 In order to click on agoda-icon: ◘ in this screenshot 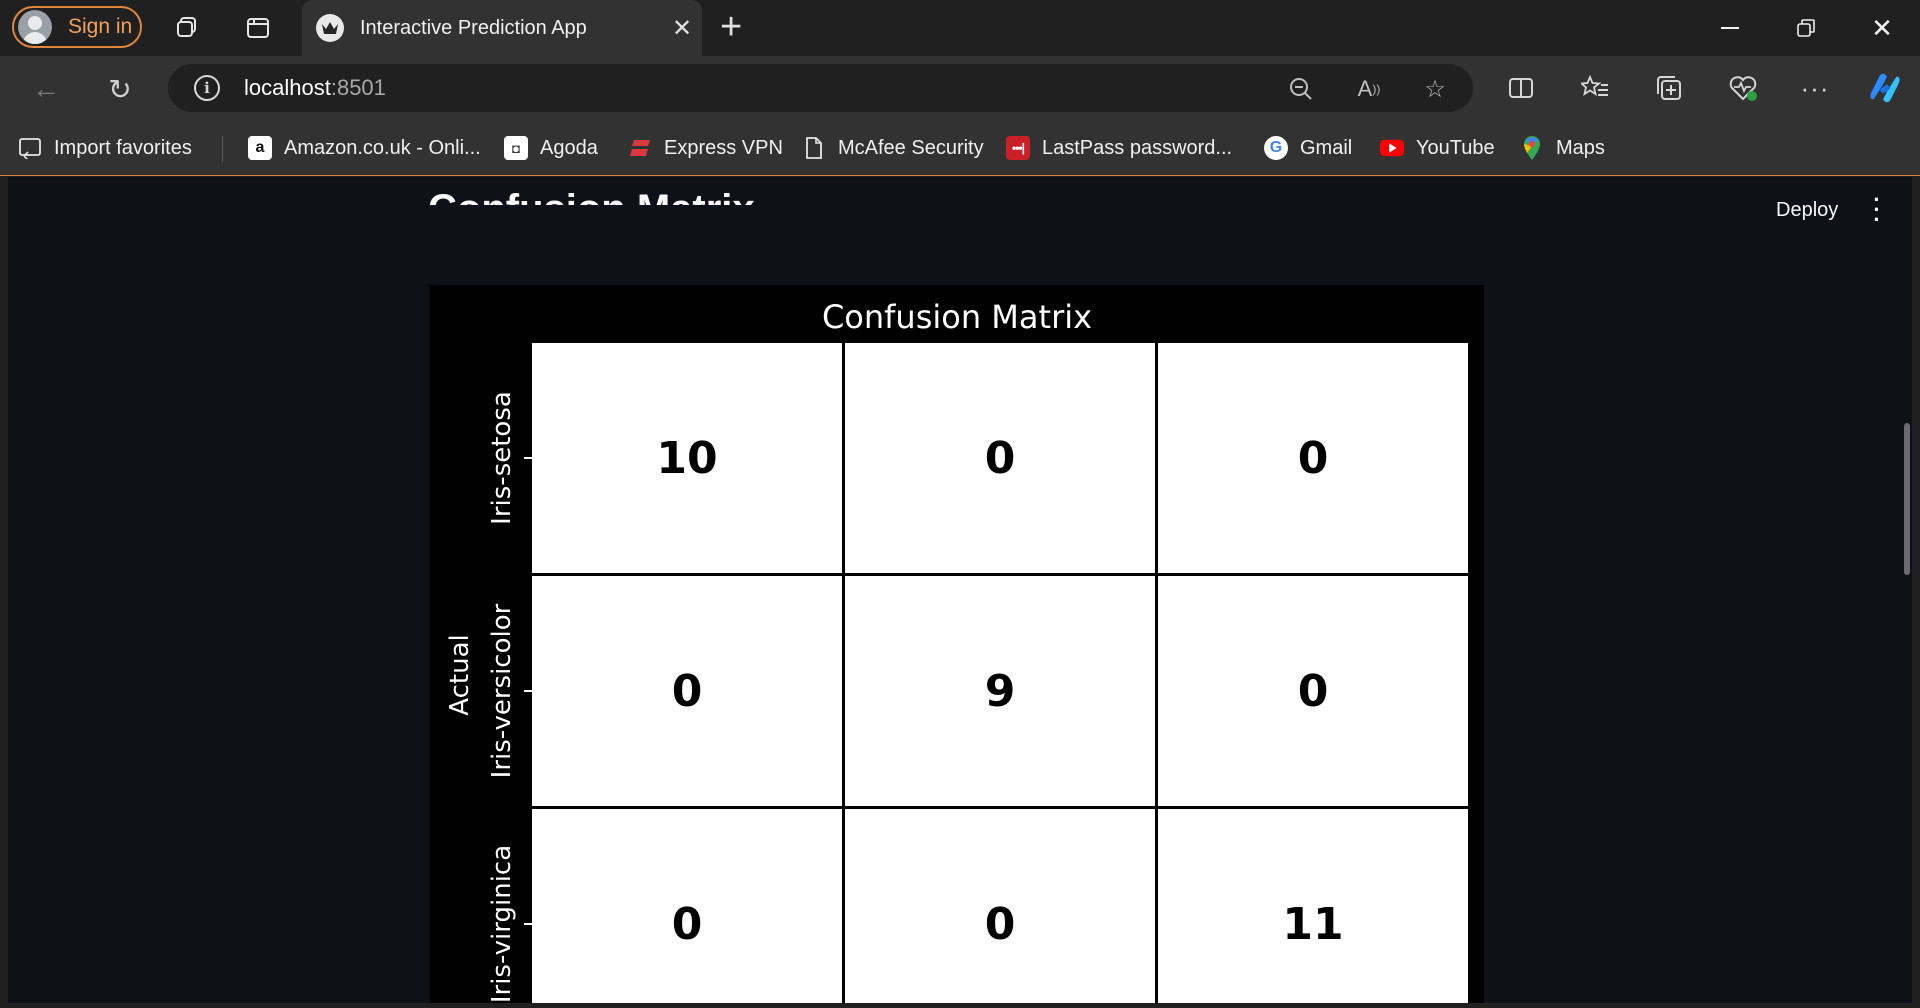, I will do `click(516, 148)`.